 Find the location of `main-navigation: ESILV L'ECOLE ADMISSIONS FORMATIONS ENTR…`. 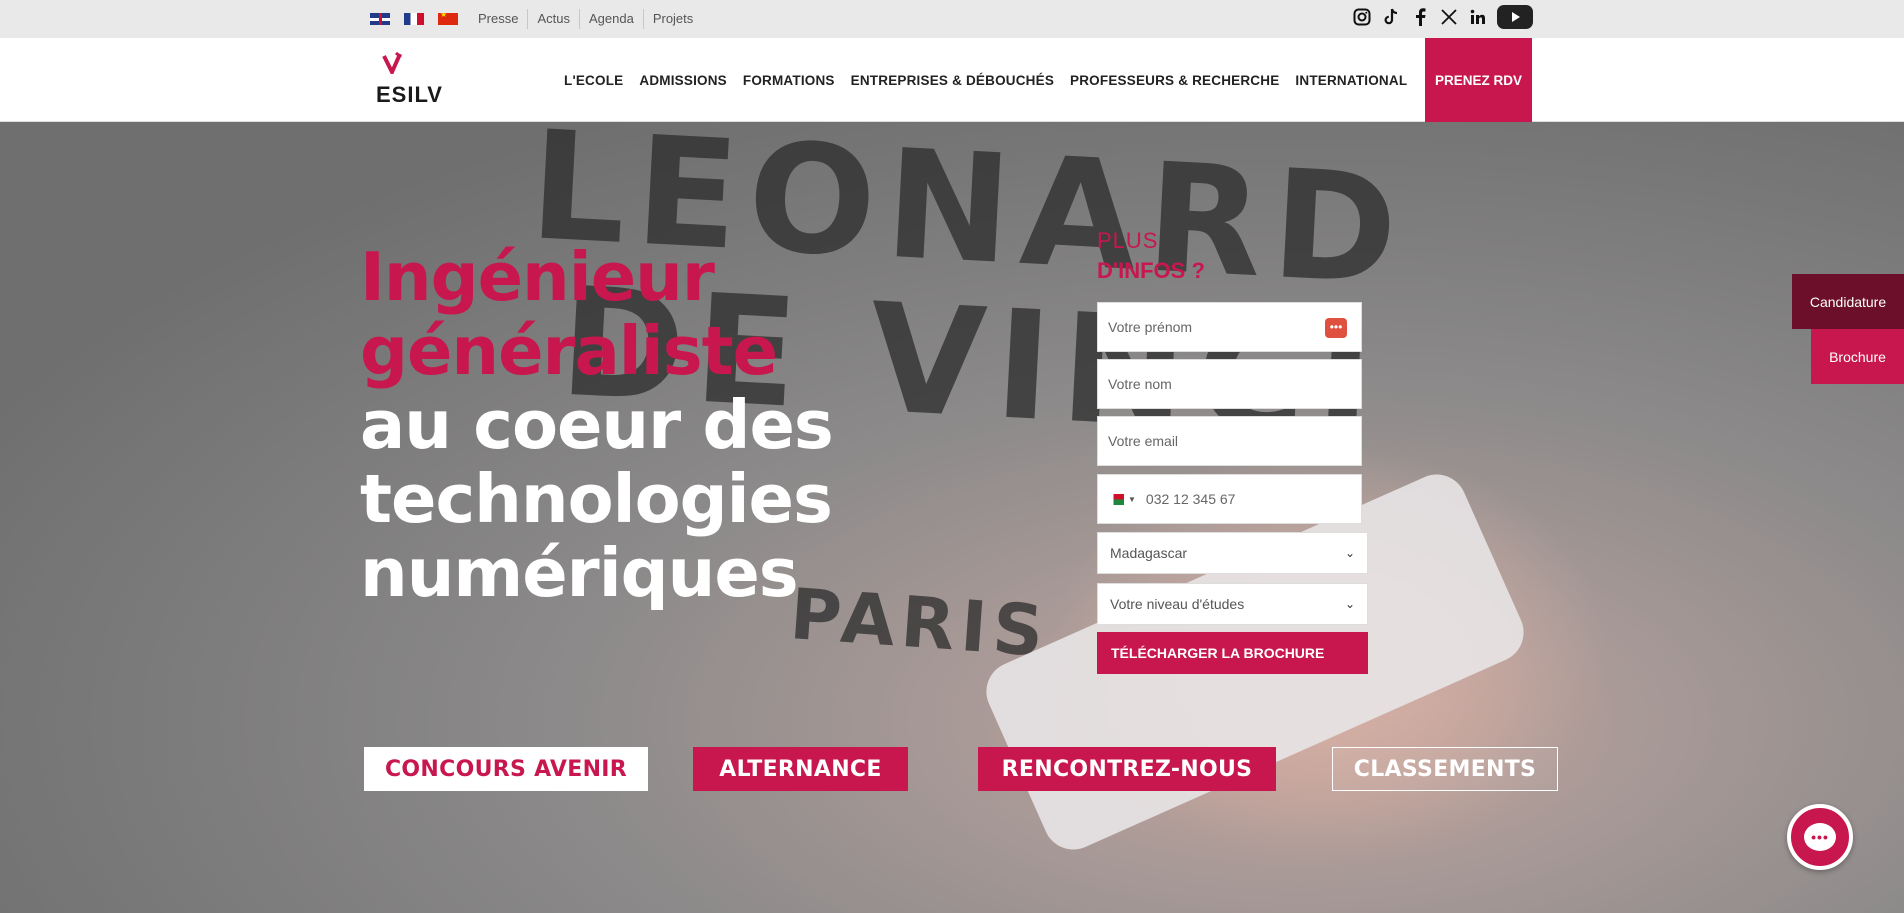

main-navigation: ESILV L'ECOLE ADMISSIONS FORMATIONS ENTR… is located at coordinates (952, 80).